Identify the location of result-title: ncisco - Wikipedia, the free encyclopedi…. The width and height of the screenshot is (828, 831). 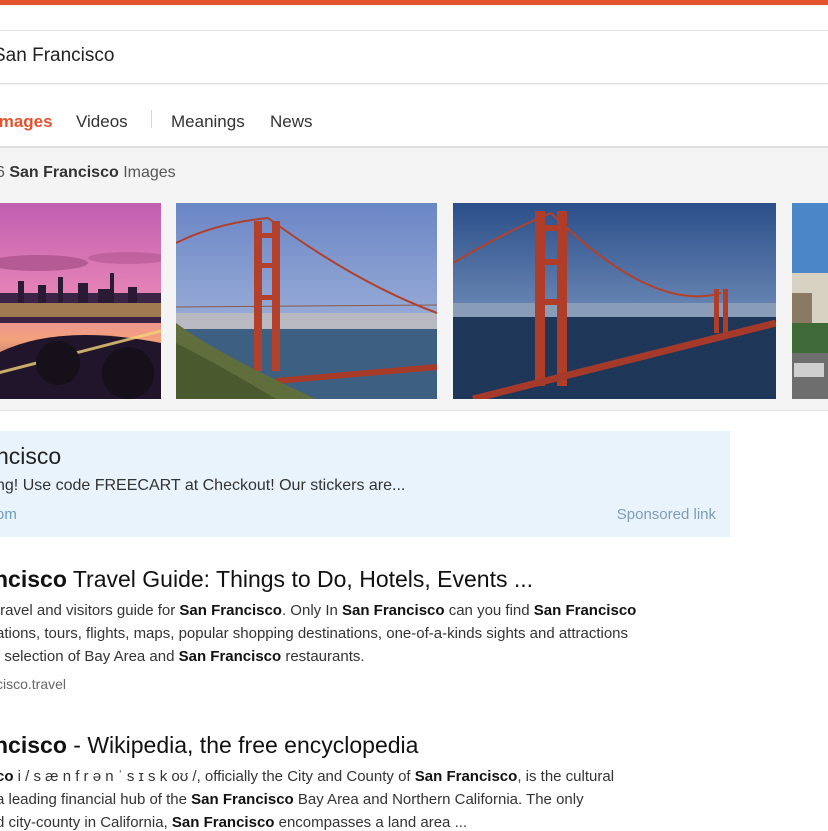
(209, 745).